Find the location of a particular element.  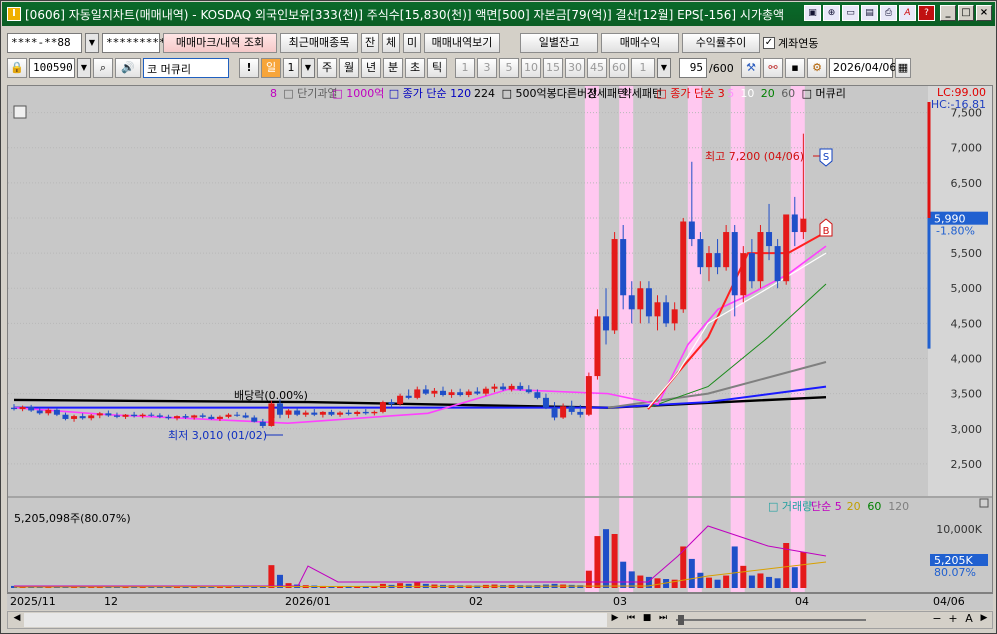

zoom-out-icon: − is located at coordinates (937, 619).